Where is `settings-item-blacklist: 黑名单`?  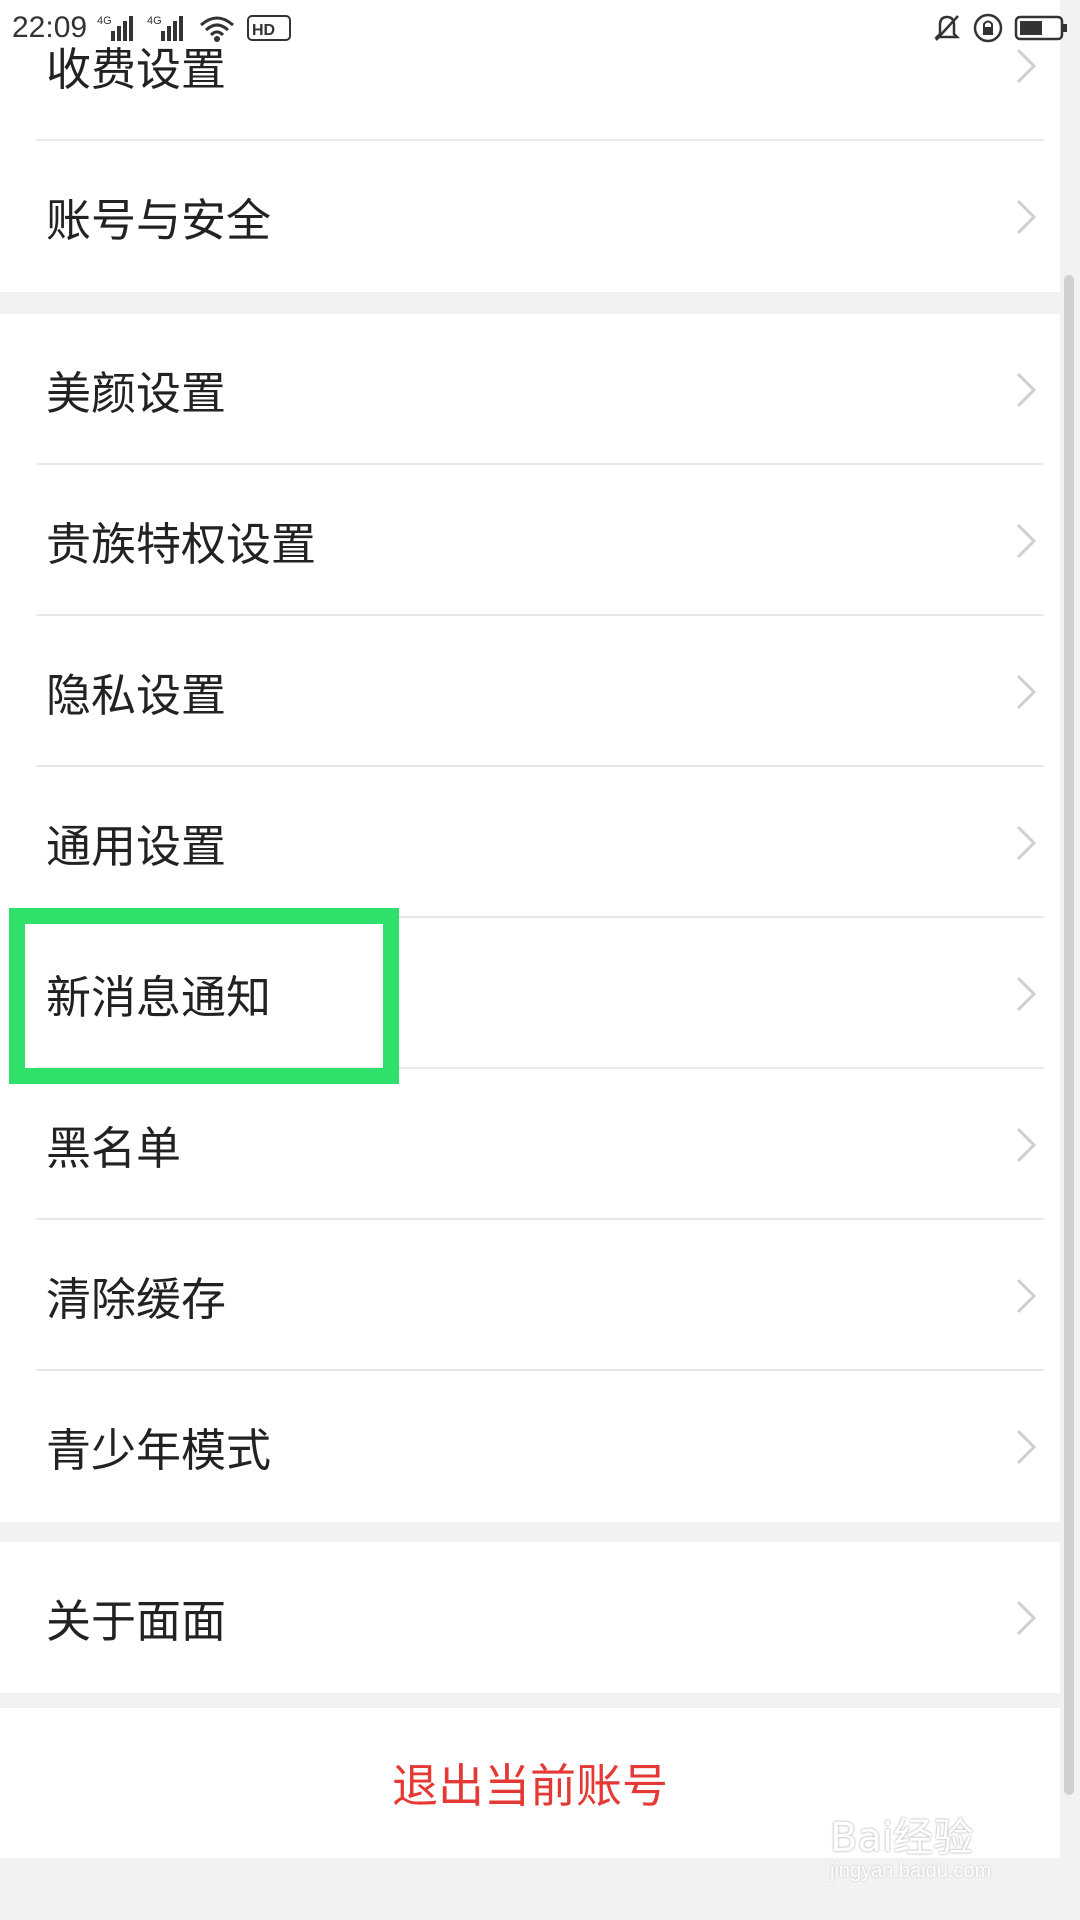
settings-item-blacklist: 黑名单 is located at coordinates (530, 1144).